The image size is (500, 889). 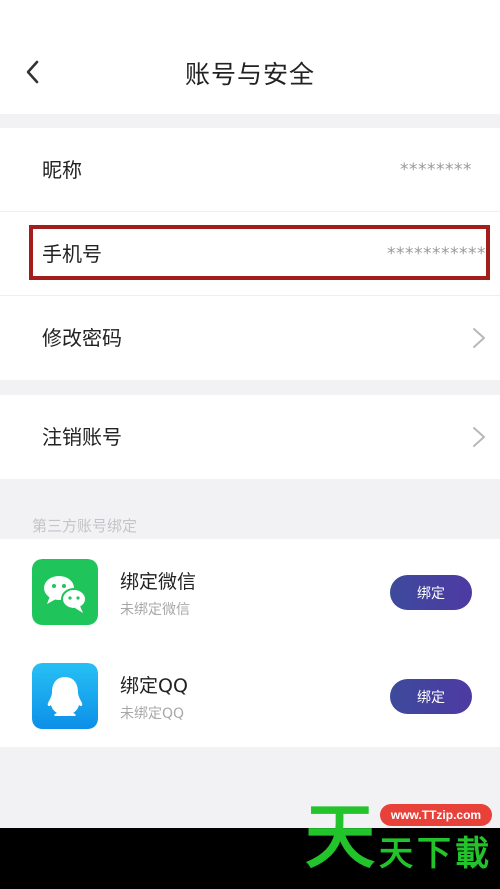 What do you see at coordinates (250, 591) in the screenshot?
I see `bind-wechat-row: 绑定微信 未绑定微信 绑定` at bounding box center [250, 591].